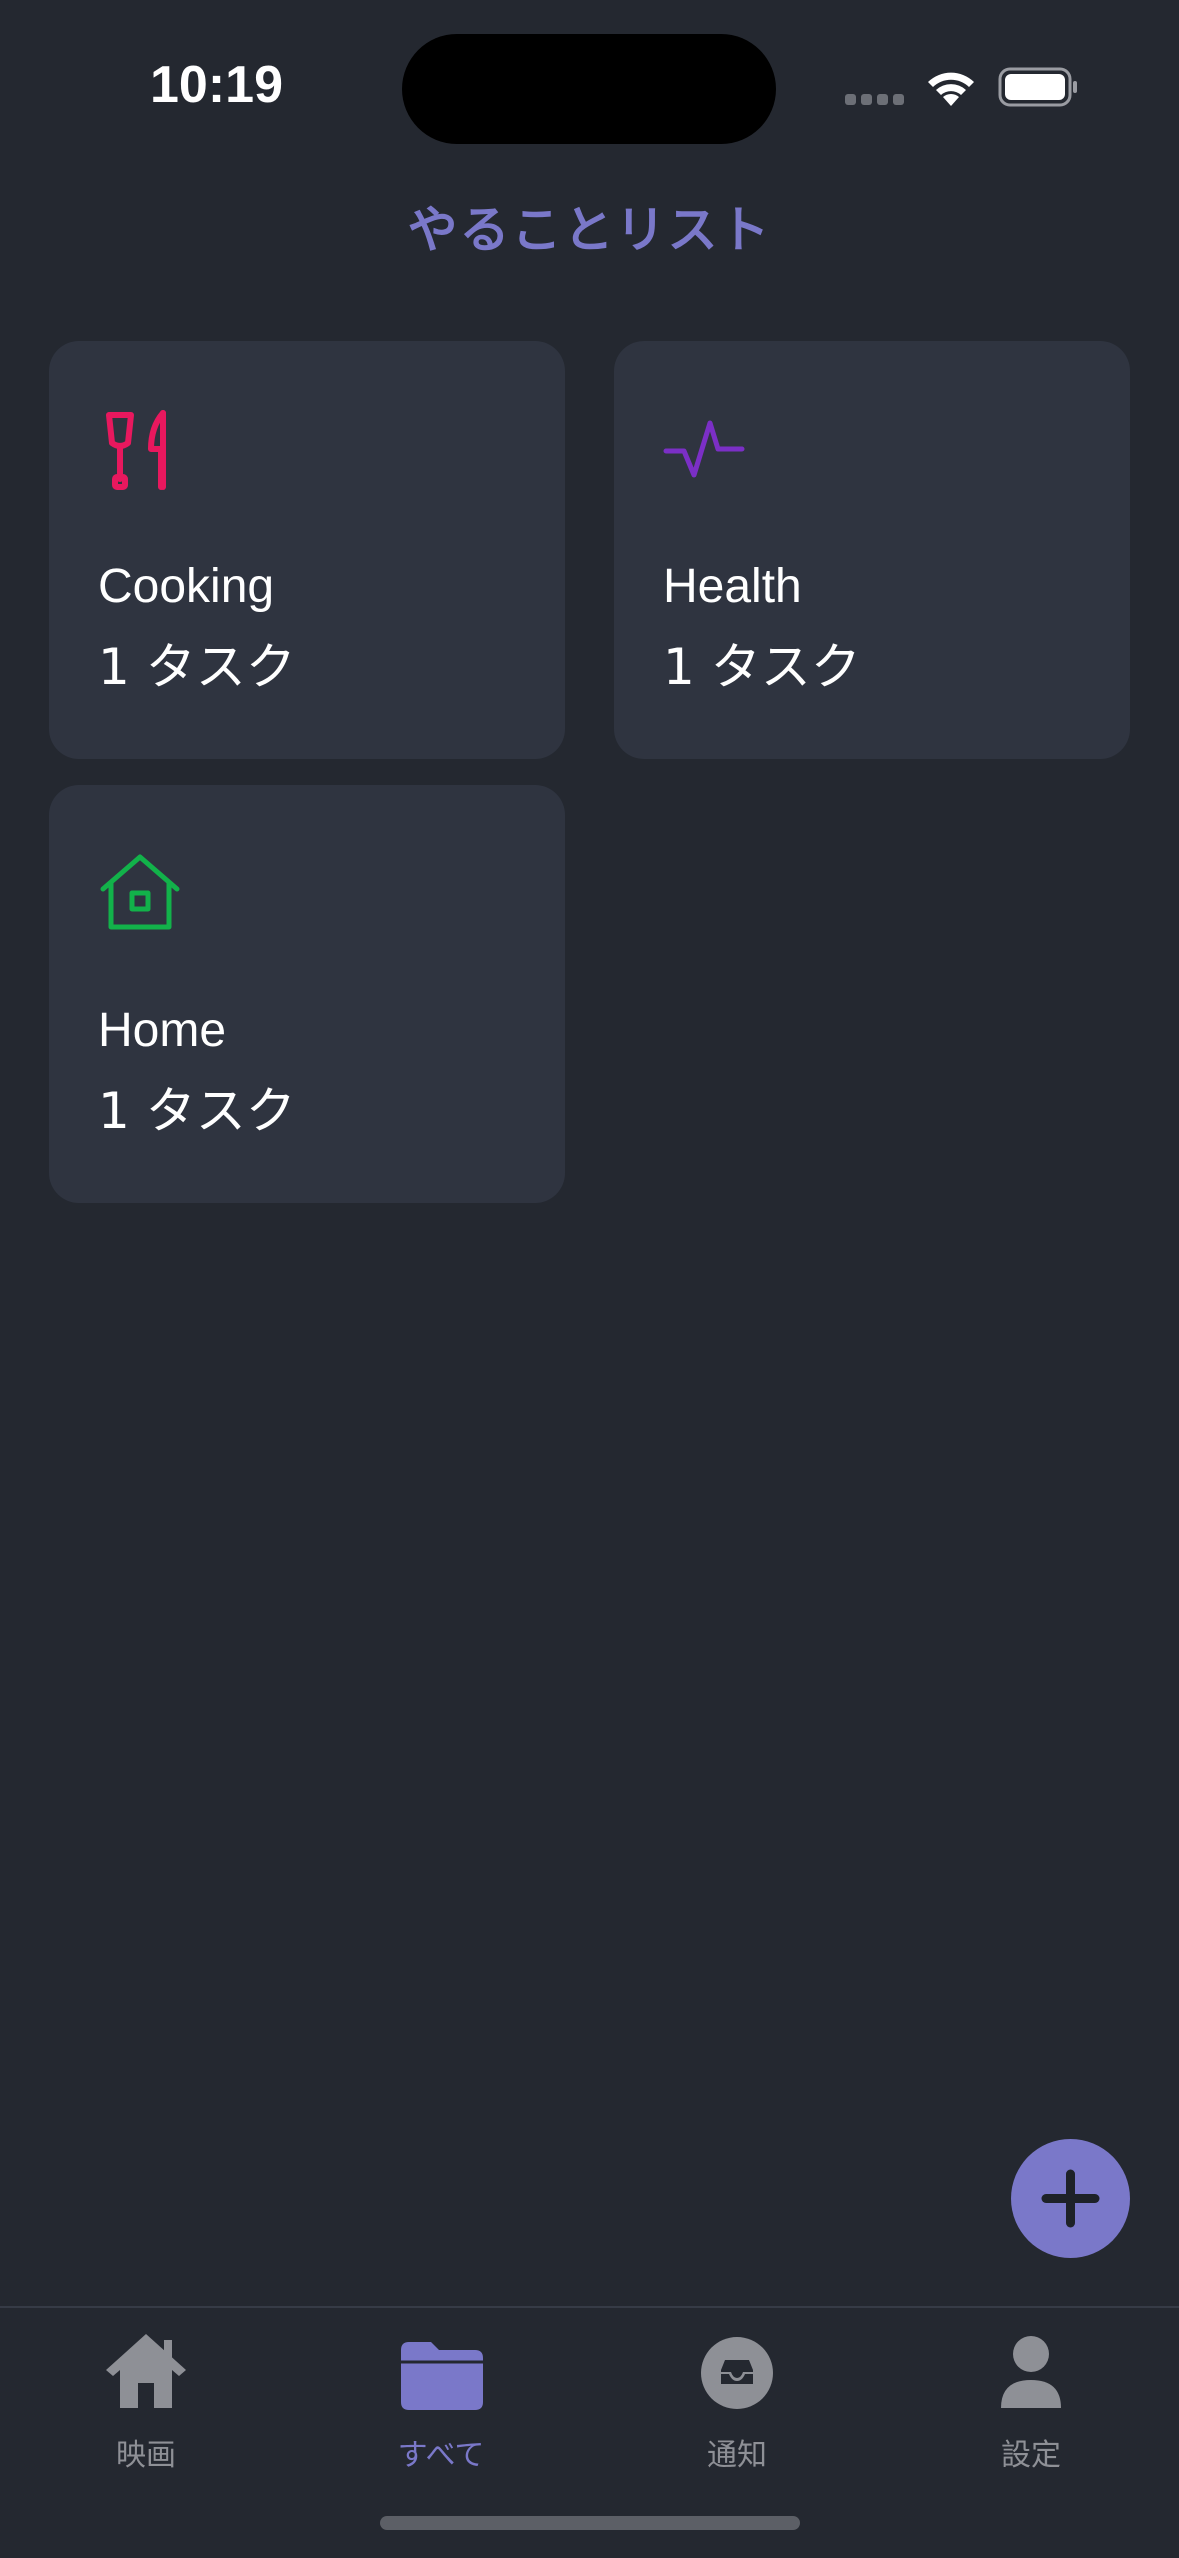 This screenshot has width=1179, height=2558. What do you see at coordinates (146, 2455) in the screenshot?
I see `tab-label: 映画` at bounding box center [146, 2455].